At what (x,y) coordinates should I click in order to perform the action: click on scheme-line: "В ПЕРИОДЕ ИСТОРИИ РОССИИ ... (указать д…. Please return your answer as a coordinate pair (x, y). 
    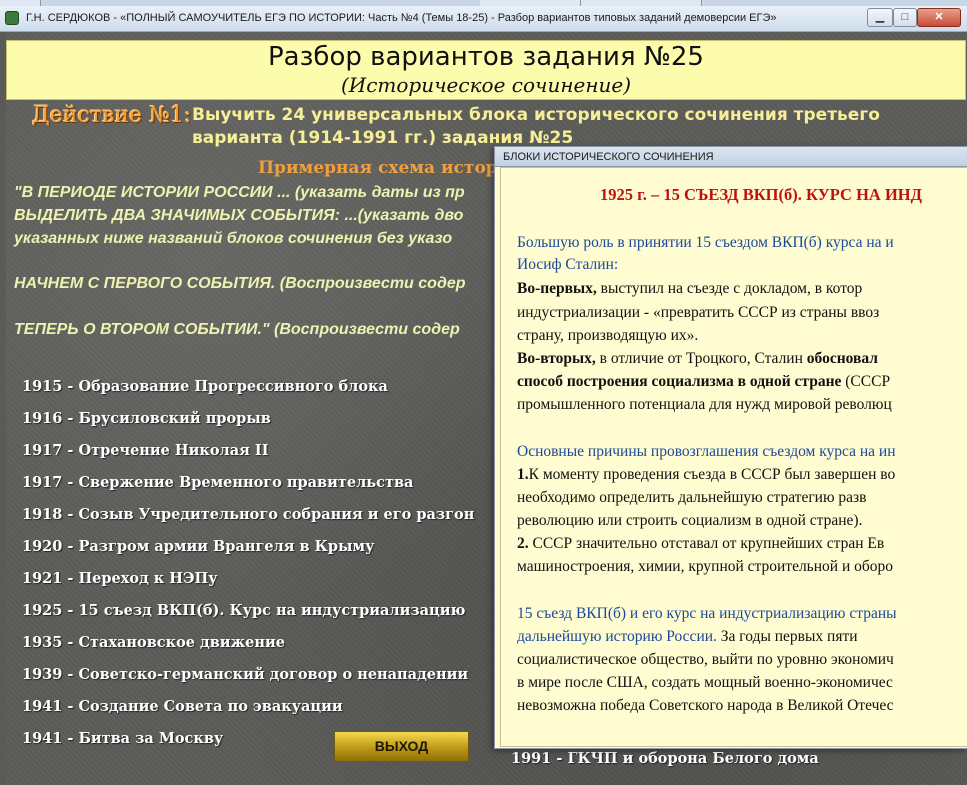
    Looking at the image, I should click on (239, 192).